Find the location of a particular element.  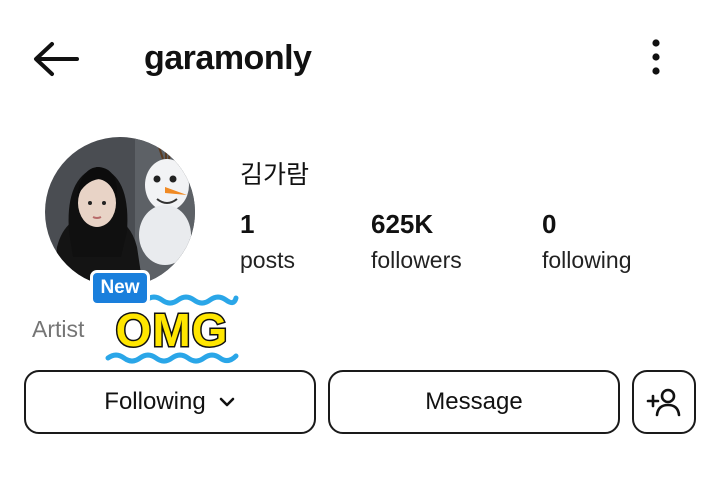

following-count: 0 is located at coordinates (549, 224).